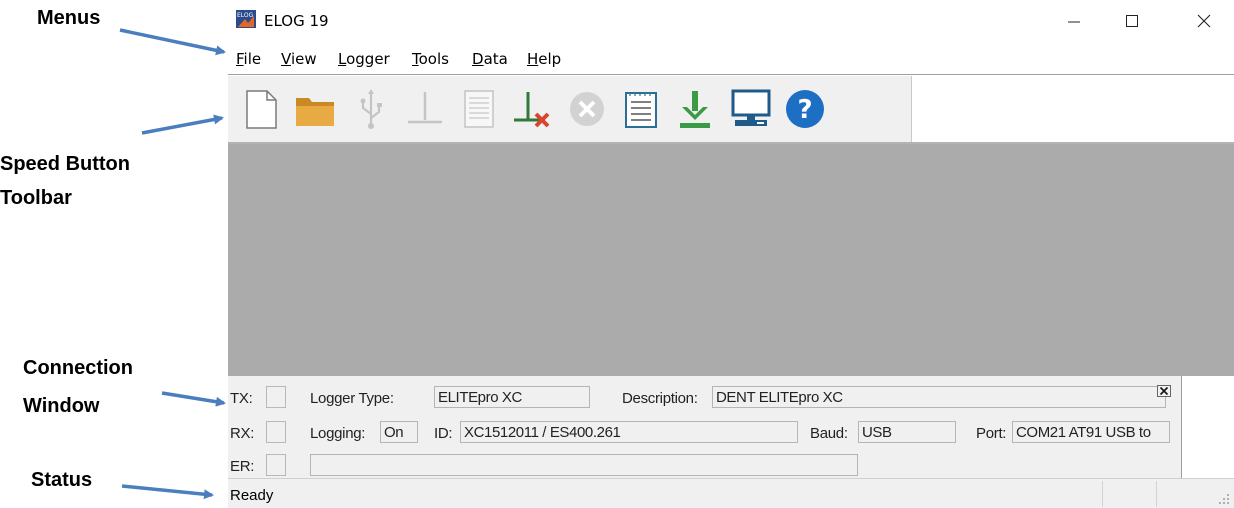 The image size is (1234, 508). I want to click on menu-data: Data, so click(490, 59).